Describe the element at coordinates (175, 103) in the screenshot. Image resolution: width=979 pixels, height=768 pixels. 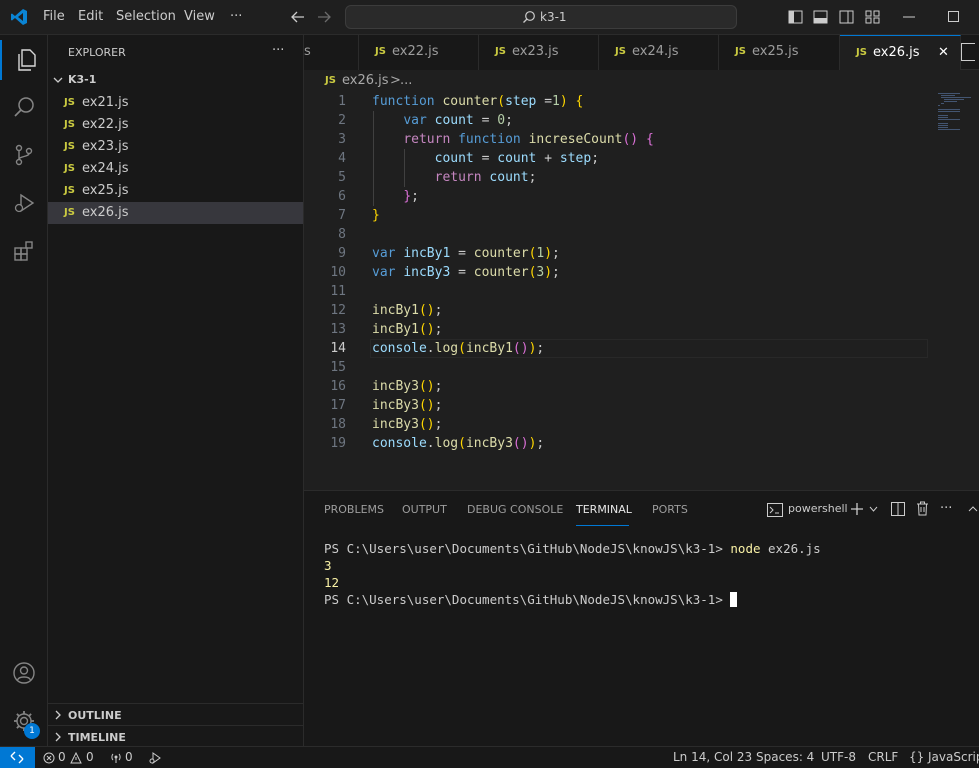
I see `file-ex21: JS ex21.js` at that location.